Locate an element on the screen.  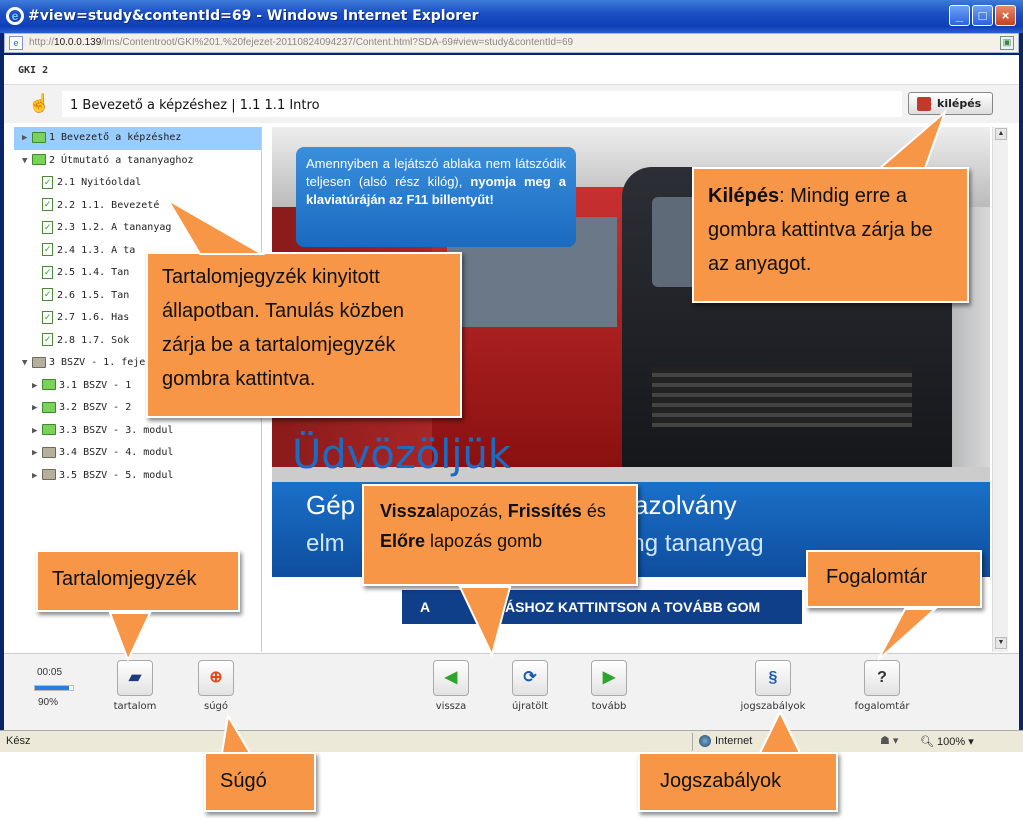
security-zone: Internet is located at coordinates (772, 742).